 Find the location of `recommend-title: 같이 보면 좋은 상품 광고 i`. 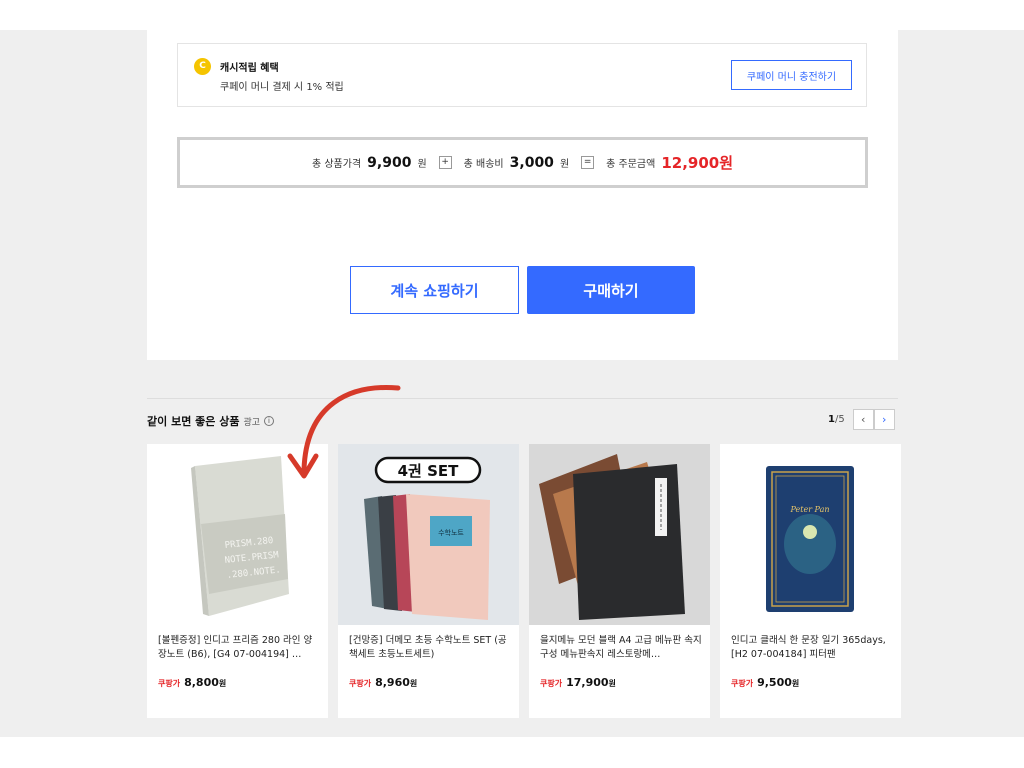

recommend-title: 같이 보면 좋은 상품 광고 i is located at coordinates (211, 421).